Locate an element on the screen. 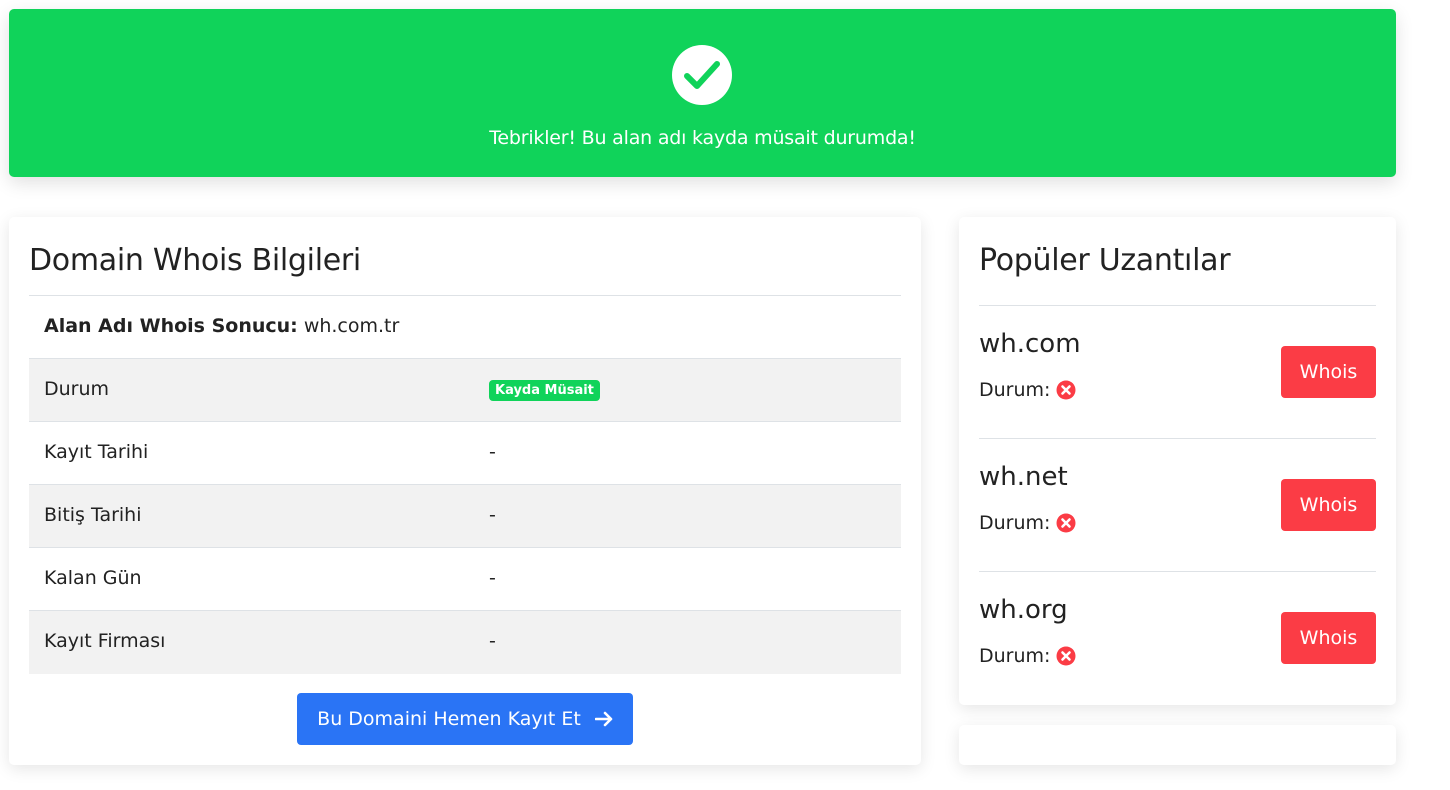 The image size is (1450, 790). row-label: Durum is located at coordinates (77, 389).